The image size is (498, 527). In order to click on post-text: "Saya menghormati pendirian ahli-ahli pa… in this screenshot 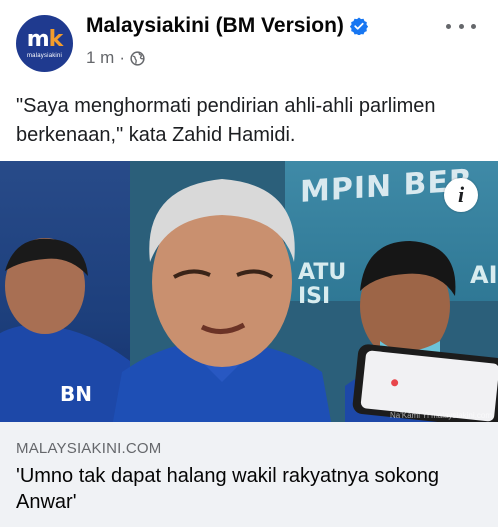, I will do `click(226, 120)`.